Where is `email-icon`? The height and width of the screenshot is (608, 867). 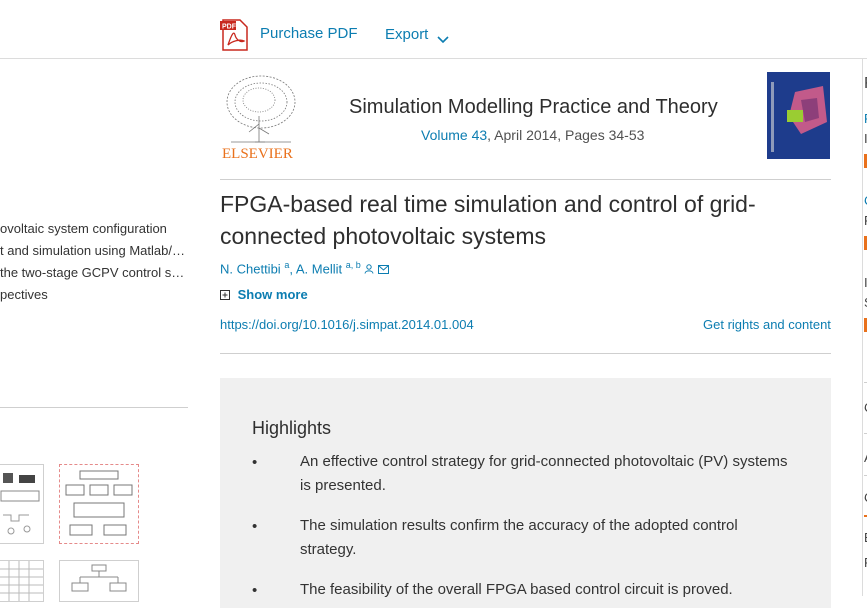 email-icon is located at coordinates (383, 268).